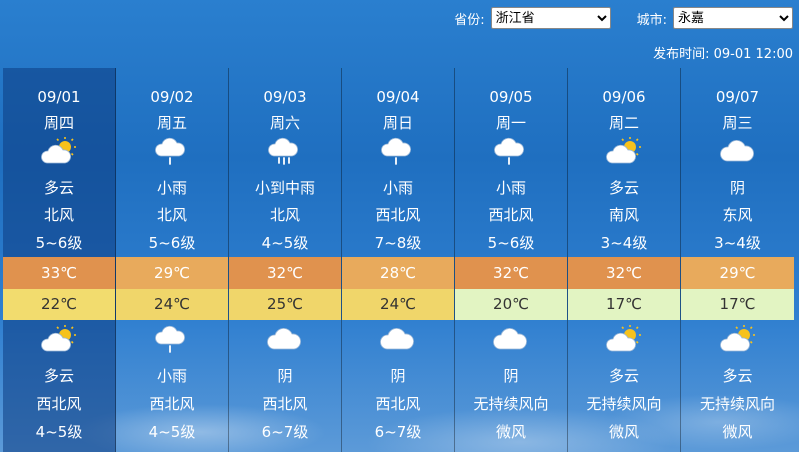  Describe the element at coordinates (623, 123) in the screenshot. I see `day-weekday: 周二` at that location.